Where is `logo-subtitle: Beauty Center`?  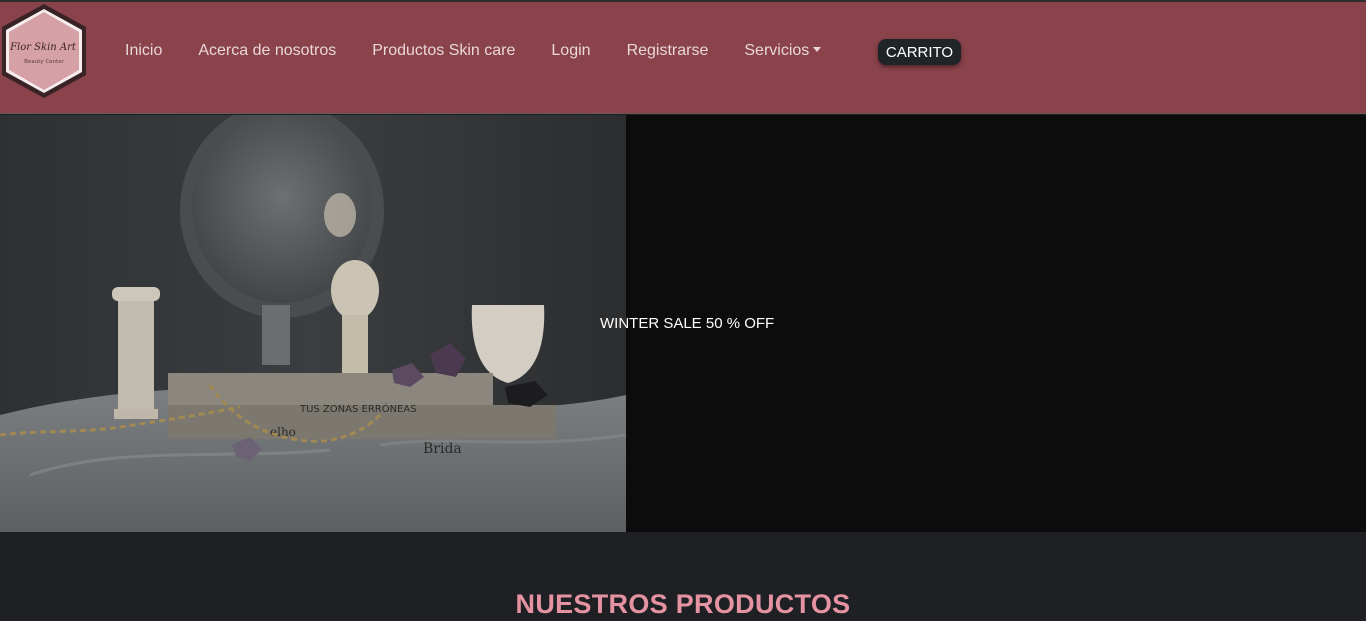
logo-subtitle: Beauty Center is located at coordinates (44, 62).